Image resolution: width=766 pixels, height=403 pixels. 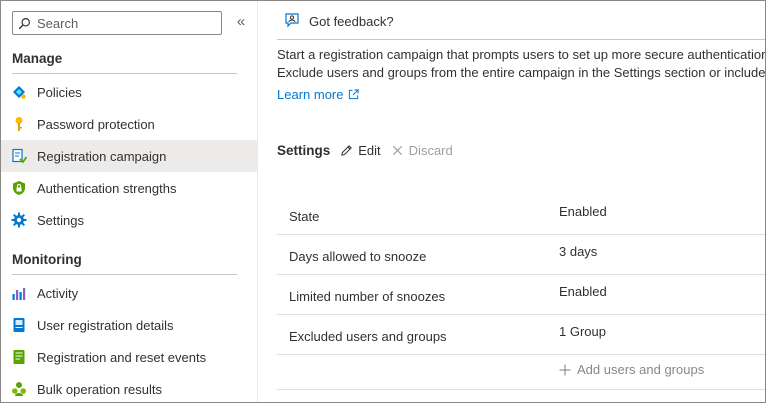 What do you see at coordinates (19, 92) in the screenshot?
I see `policies-icon` at bounding box center [19, 92].